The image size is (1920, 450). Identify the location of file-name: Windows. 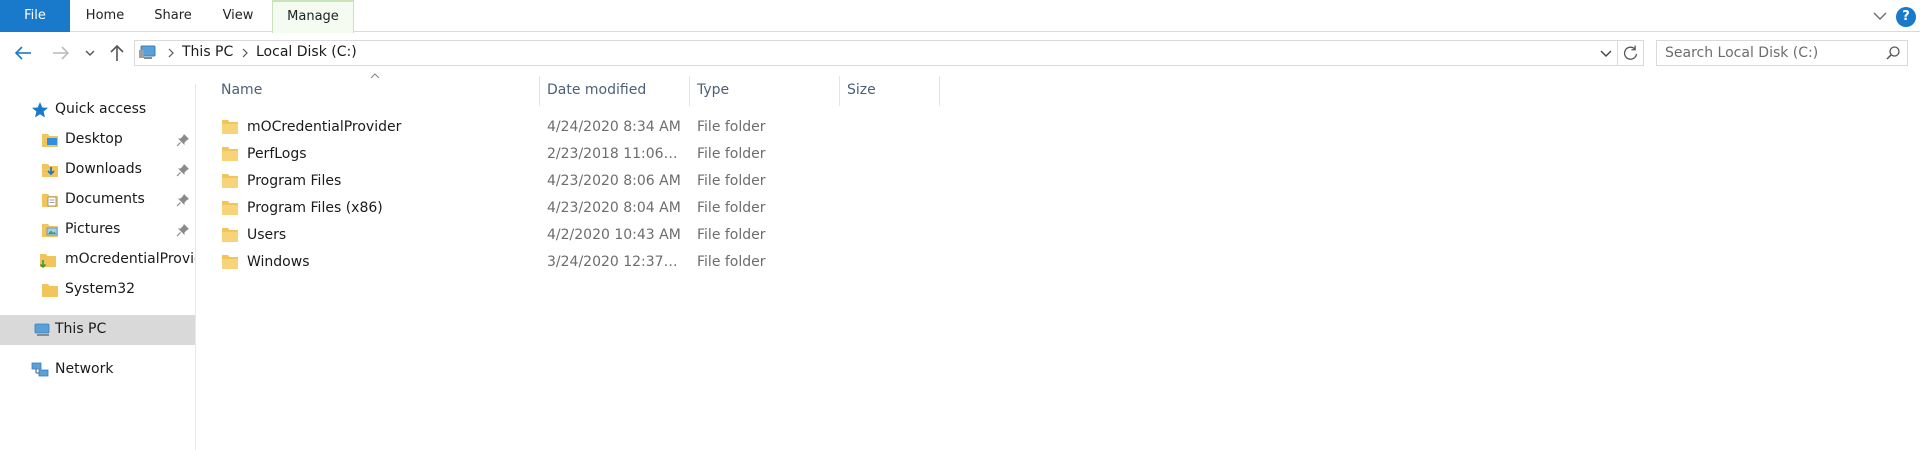
(278, 262).